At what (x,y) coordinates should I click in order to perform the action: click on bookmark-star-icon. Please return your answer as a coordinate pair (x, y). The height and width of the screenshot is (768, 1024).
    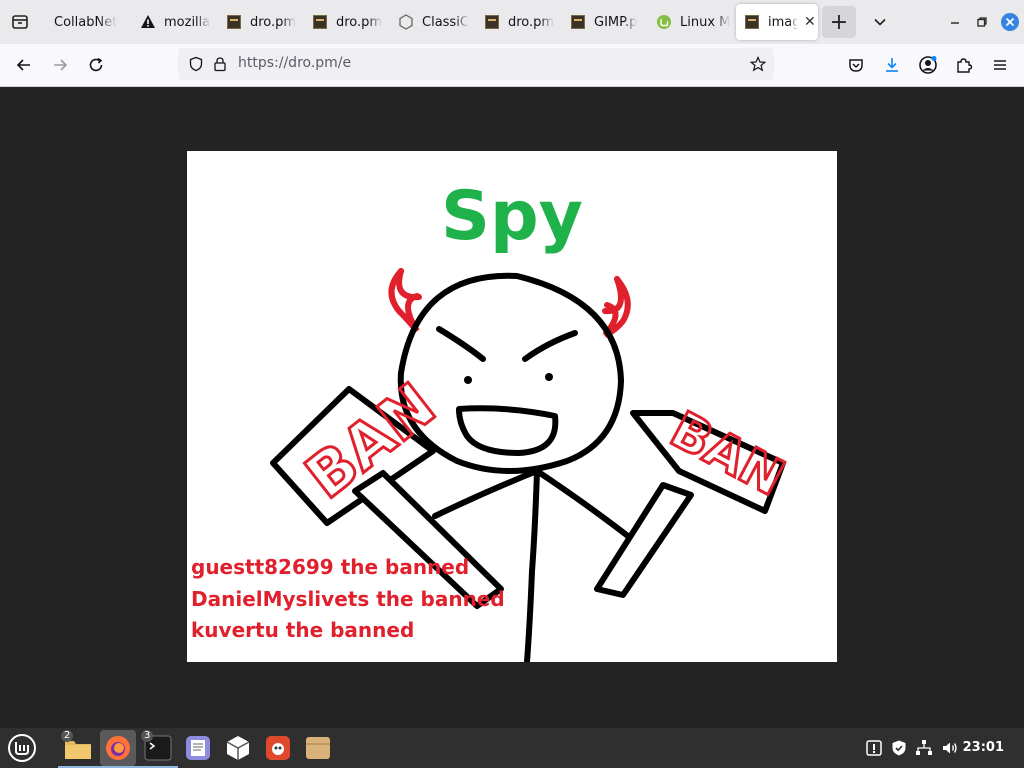
    Looking at the image, I should click on (758, 64).